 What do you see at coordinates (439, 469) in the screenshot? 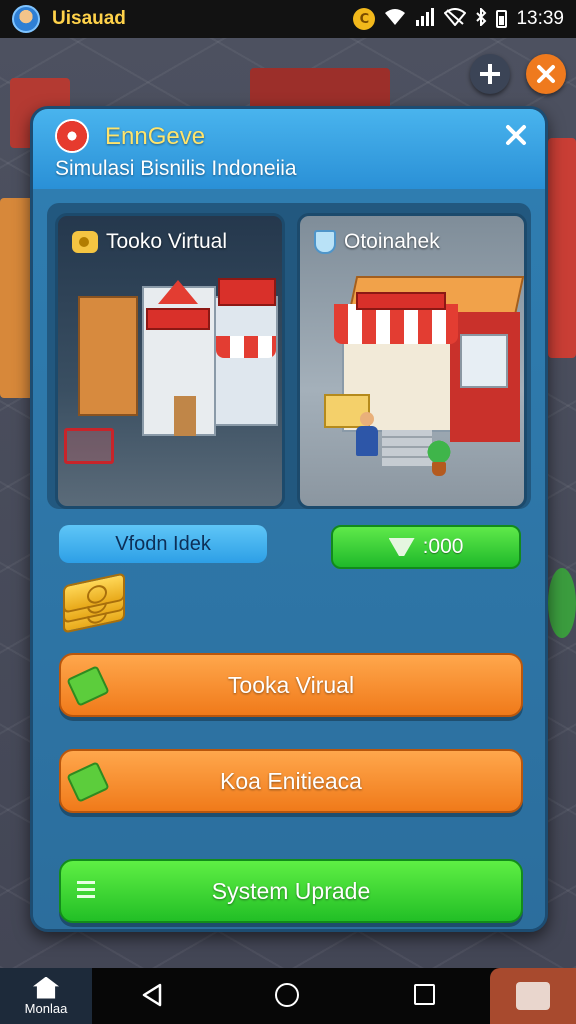
I see `plant-pot` at bounding box center [439, 469].